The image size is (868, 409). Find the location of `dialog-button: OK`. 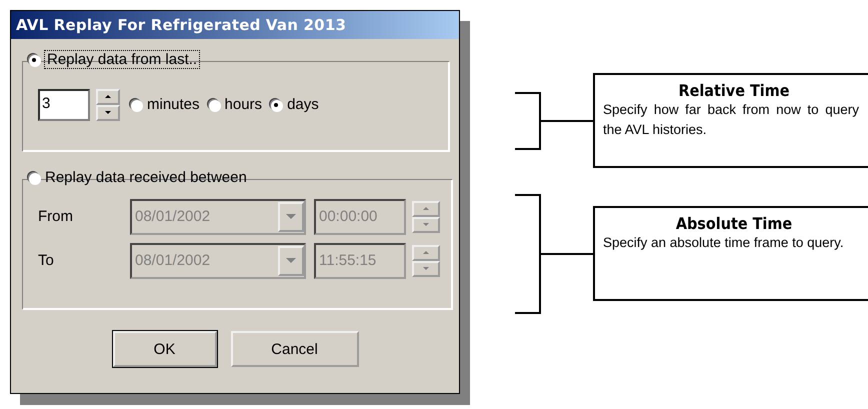

dialog-button: OK is located at coordinates (164, 349).